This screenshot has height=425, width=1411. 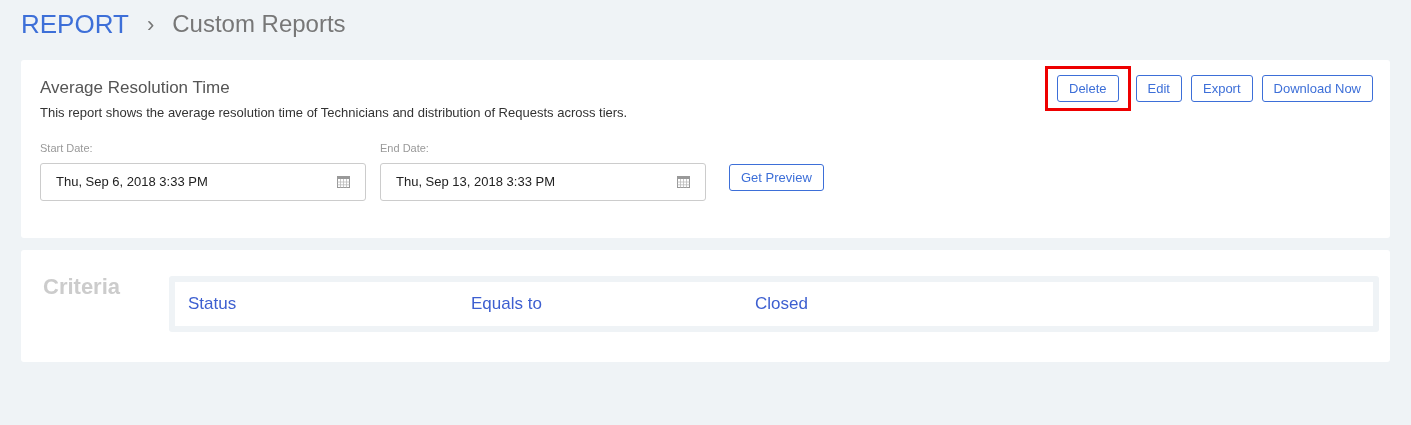 What do you see at coordinates (259, 24) in the screenshot?
I see `page-title: Custom Reports` at bounding box center [259, 24].